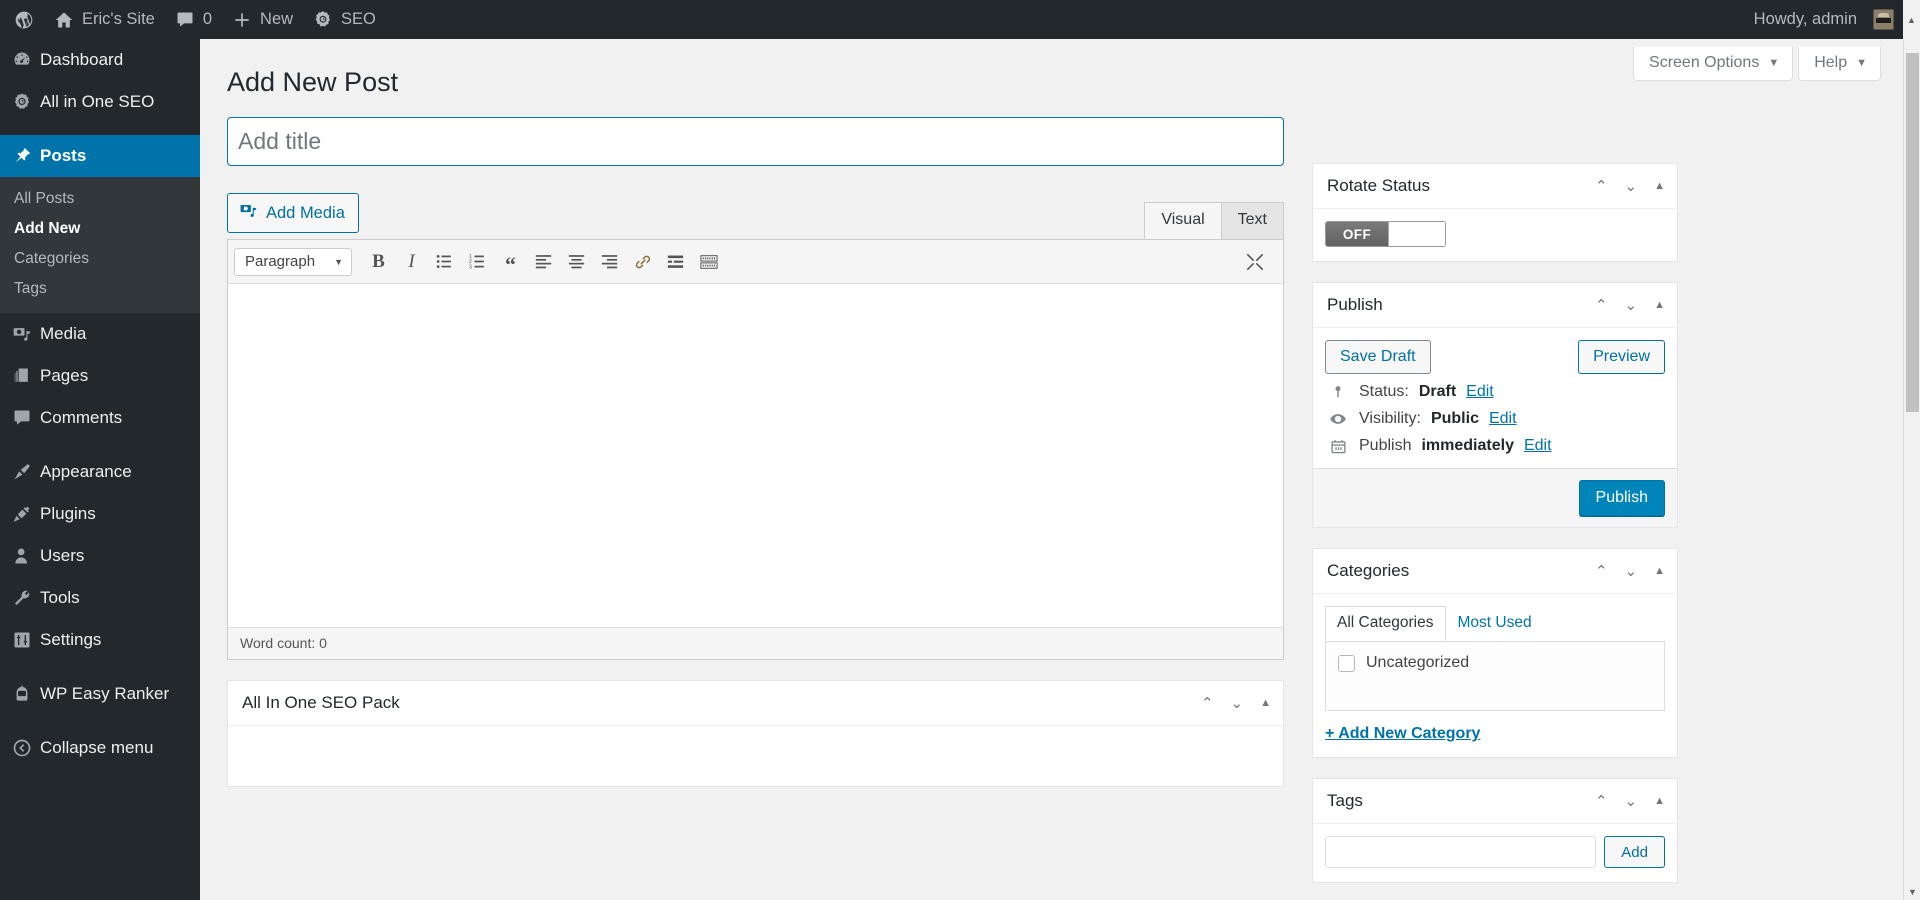 The image size is (1920, 900). I want to click on bold-icon: B, so click(378, 262).